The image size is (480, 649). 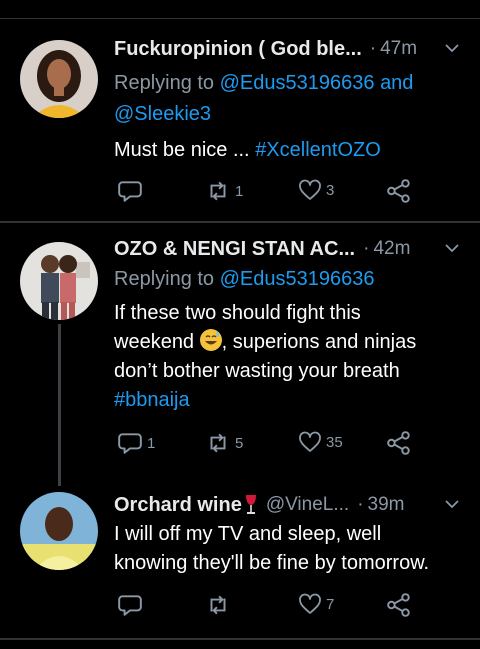 I want to click on tweet-line: weekend , superions and ninjas, so click(x=265, y=341).